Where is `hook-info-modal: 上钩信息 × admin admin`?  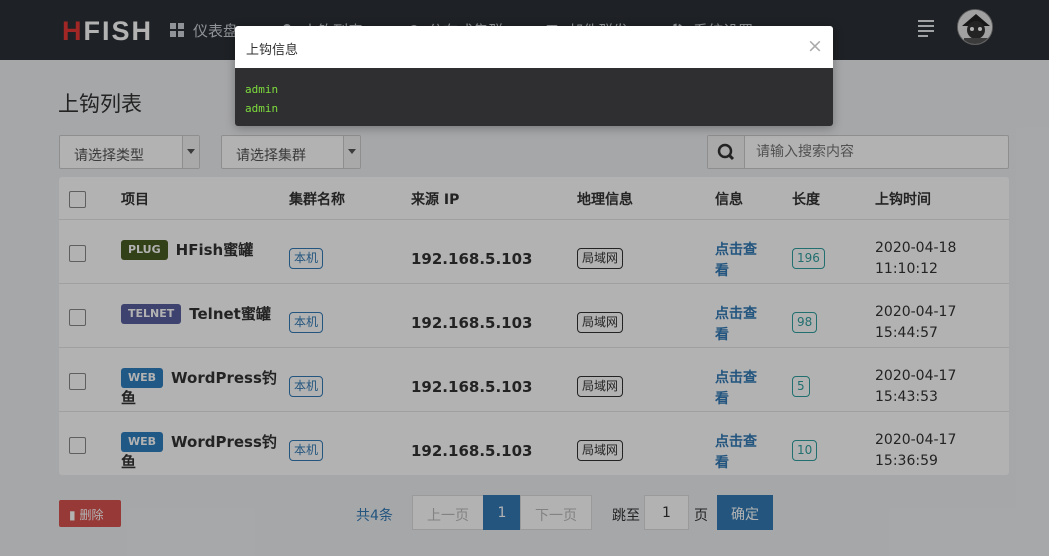
hook-info-modal: 上钩信息 × admin admin is located at coordinates (534, 76).